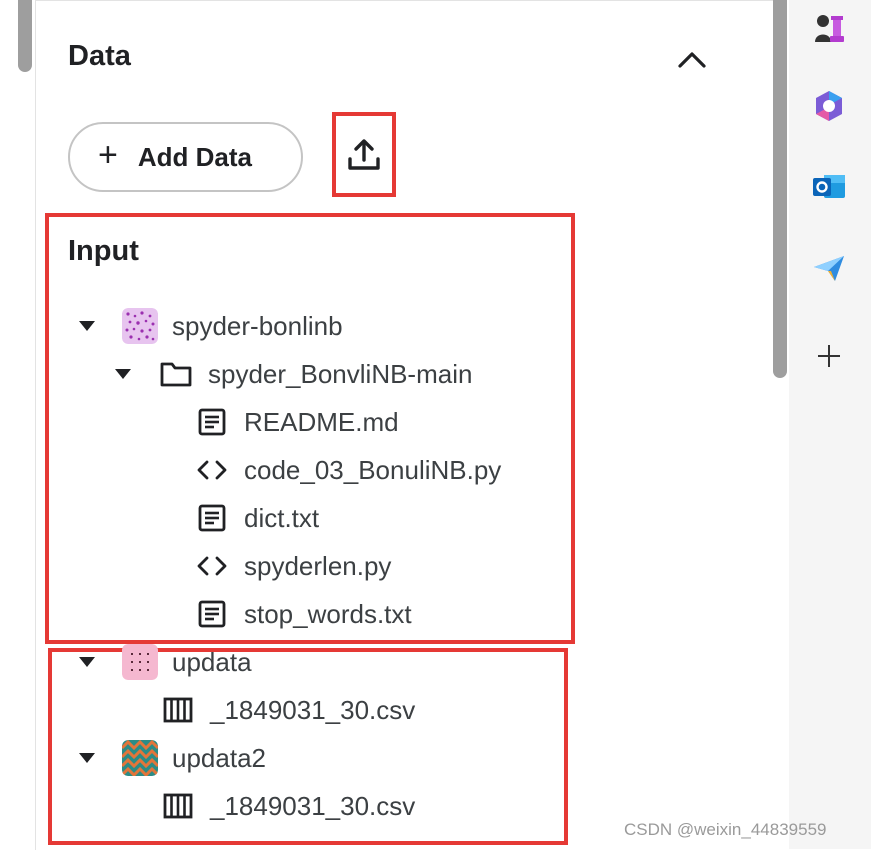  I want to click on left-gutter, so click(17, 424).